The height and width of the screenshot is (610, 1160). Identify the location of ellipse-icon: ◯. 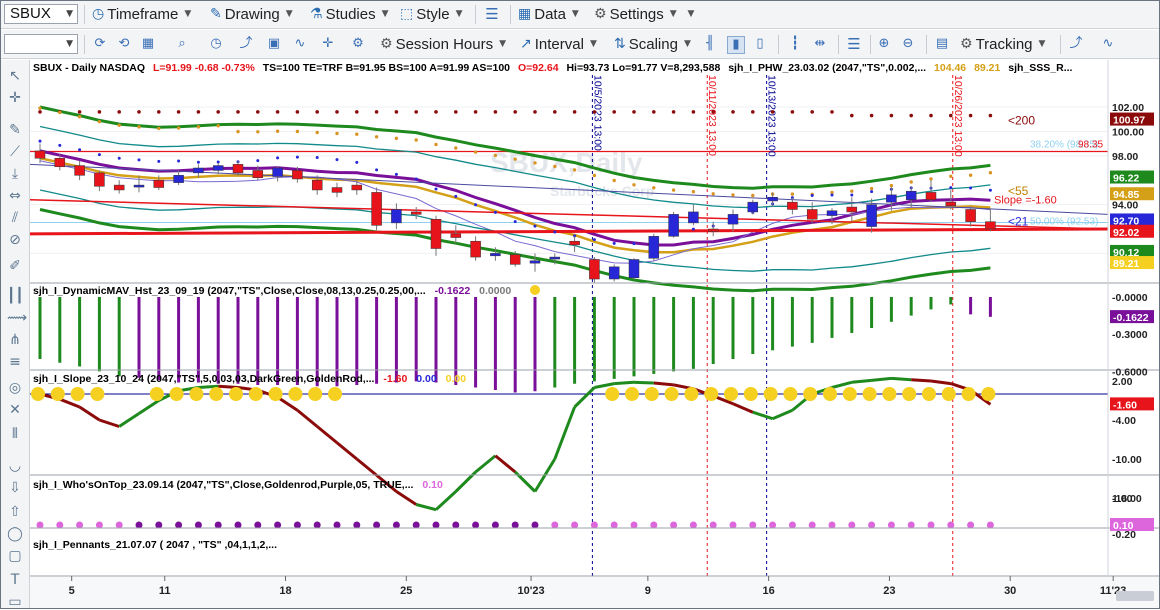
(15, 534).